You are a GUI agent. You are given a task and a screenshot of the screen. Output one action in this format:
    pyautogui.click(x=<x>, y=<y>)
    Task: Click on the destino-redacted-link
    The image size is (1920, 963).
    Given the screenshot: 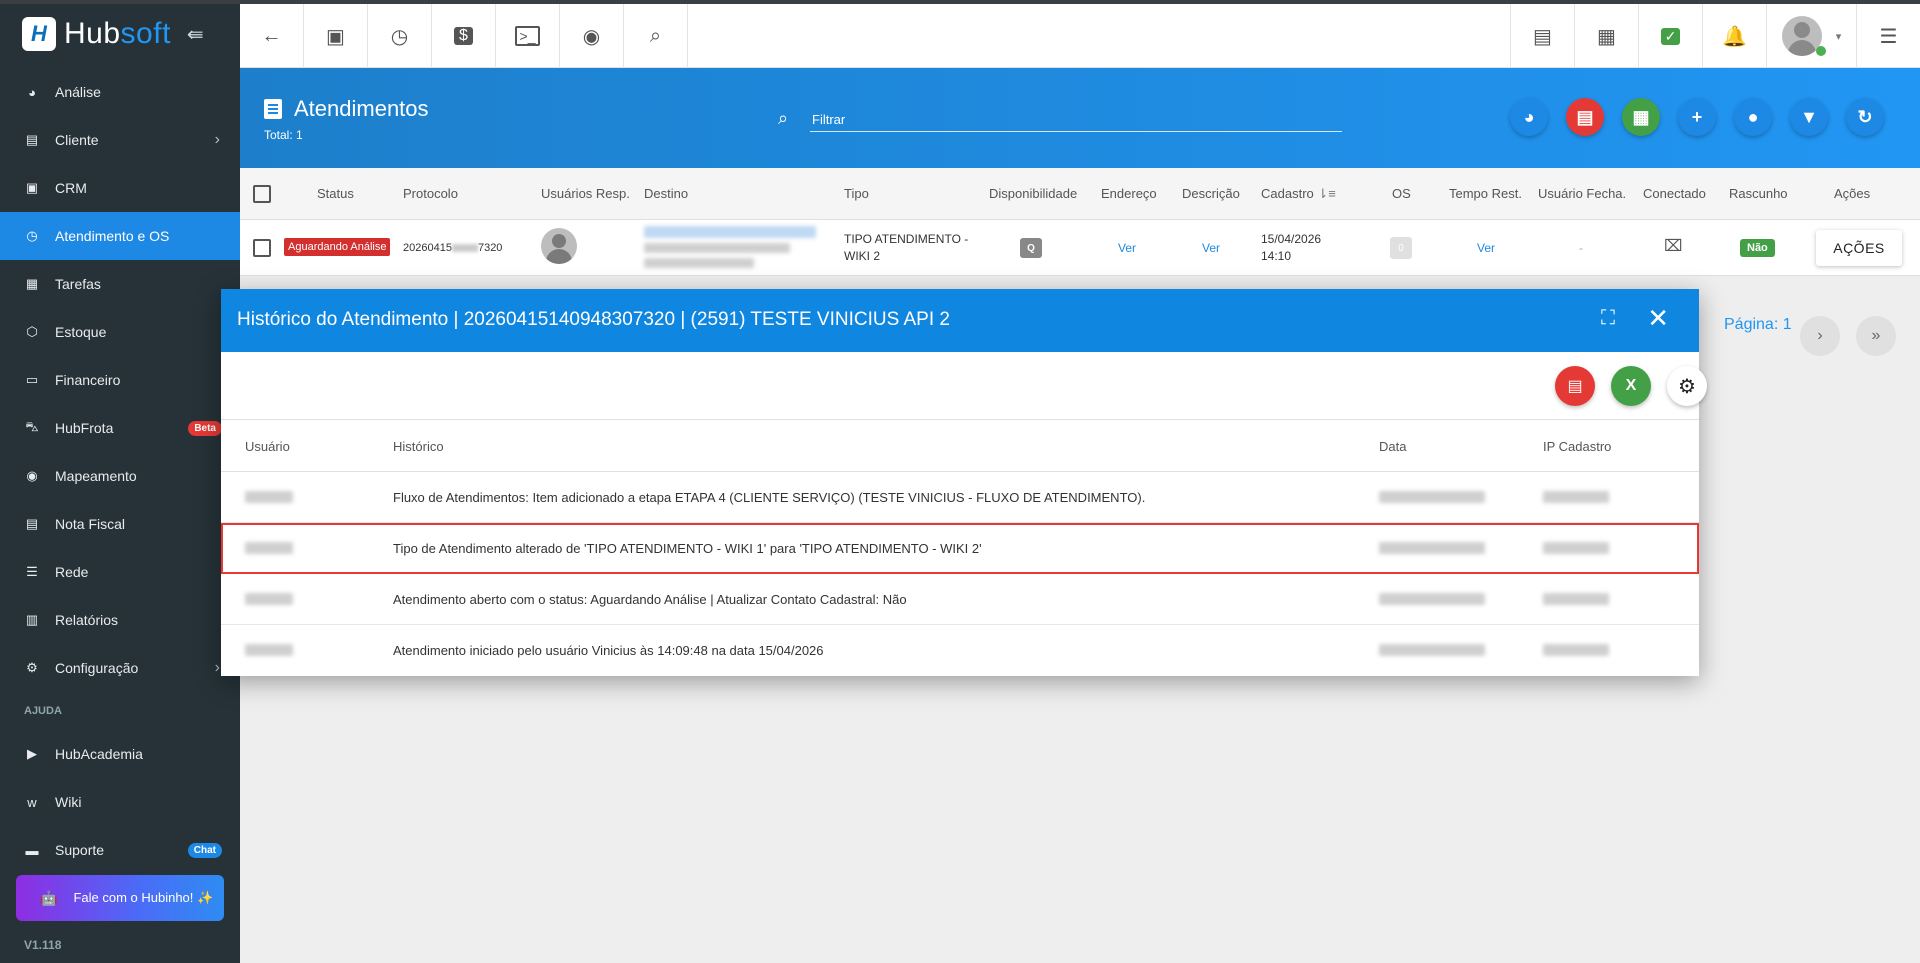 What is the action you would take?
    pyautogui.click(x=730, y=232)
    